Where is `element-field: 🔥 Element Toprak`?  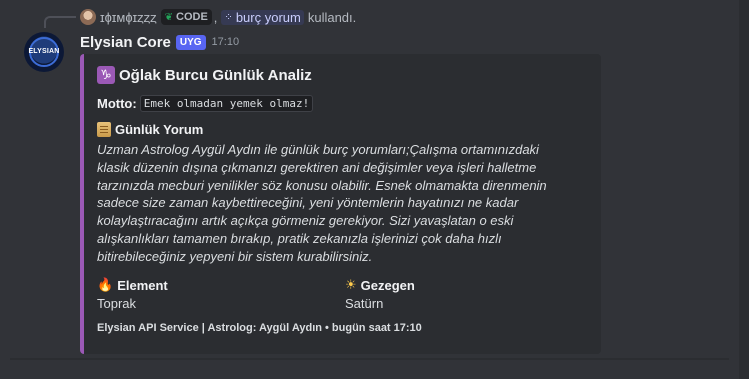
element-field: 🔥 Element Toprak is located at coordinates (132, 293).